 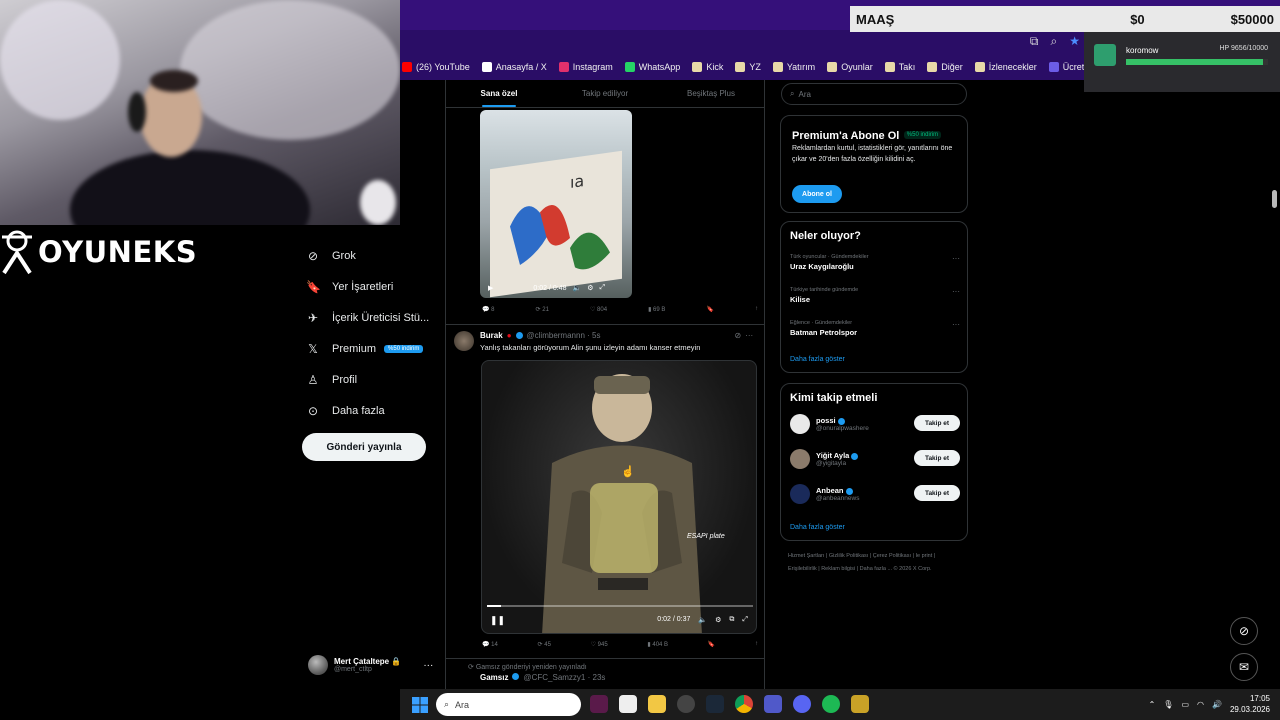 What do you see at coordinates (508, 704) in the screenshot?
I see `taskbar-search: ⌕ Ara` at bounding box center [508, 704].